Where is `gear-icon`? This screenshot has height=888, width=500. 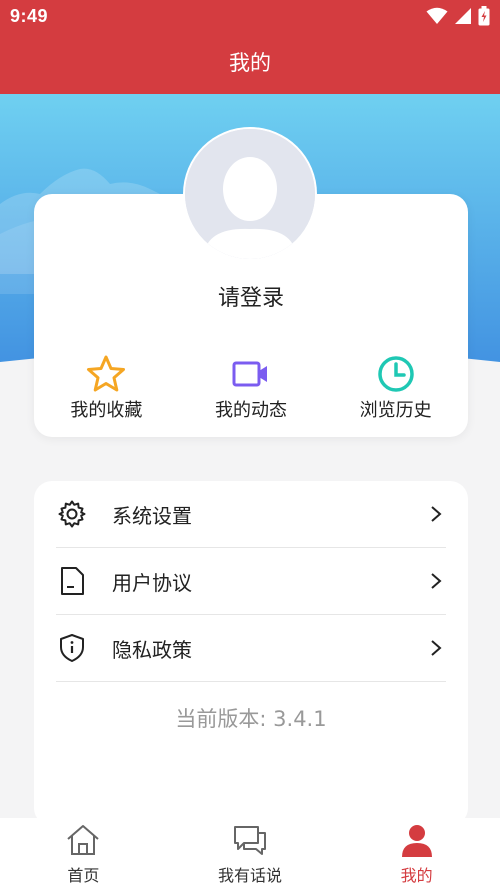
gear-icon is located at coordinates (72, 514).